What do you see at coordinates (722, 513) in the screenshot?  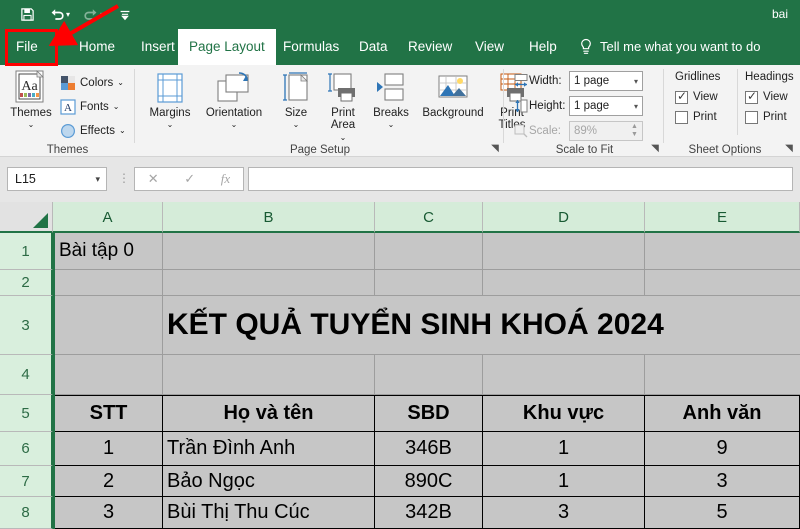 I see `cell-e8: 5` at bounding box center [722, 513].